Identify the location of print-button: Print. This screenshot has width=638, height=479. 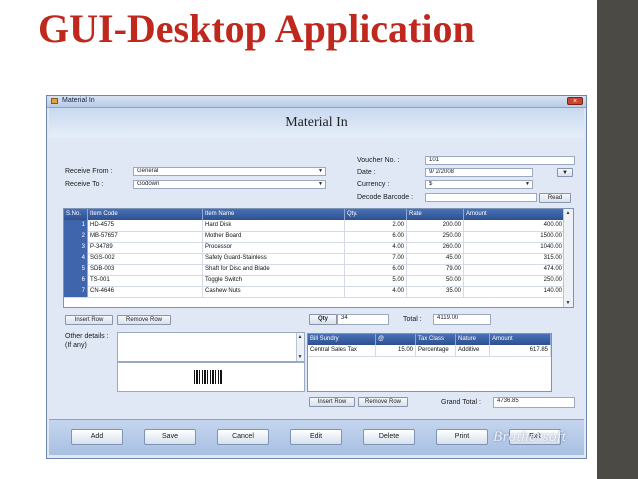
(462, 437).